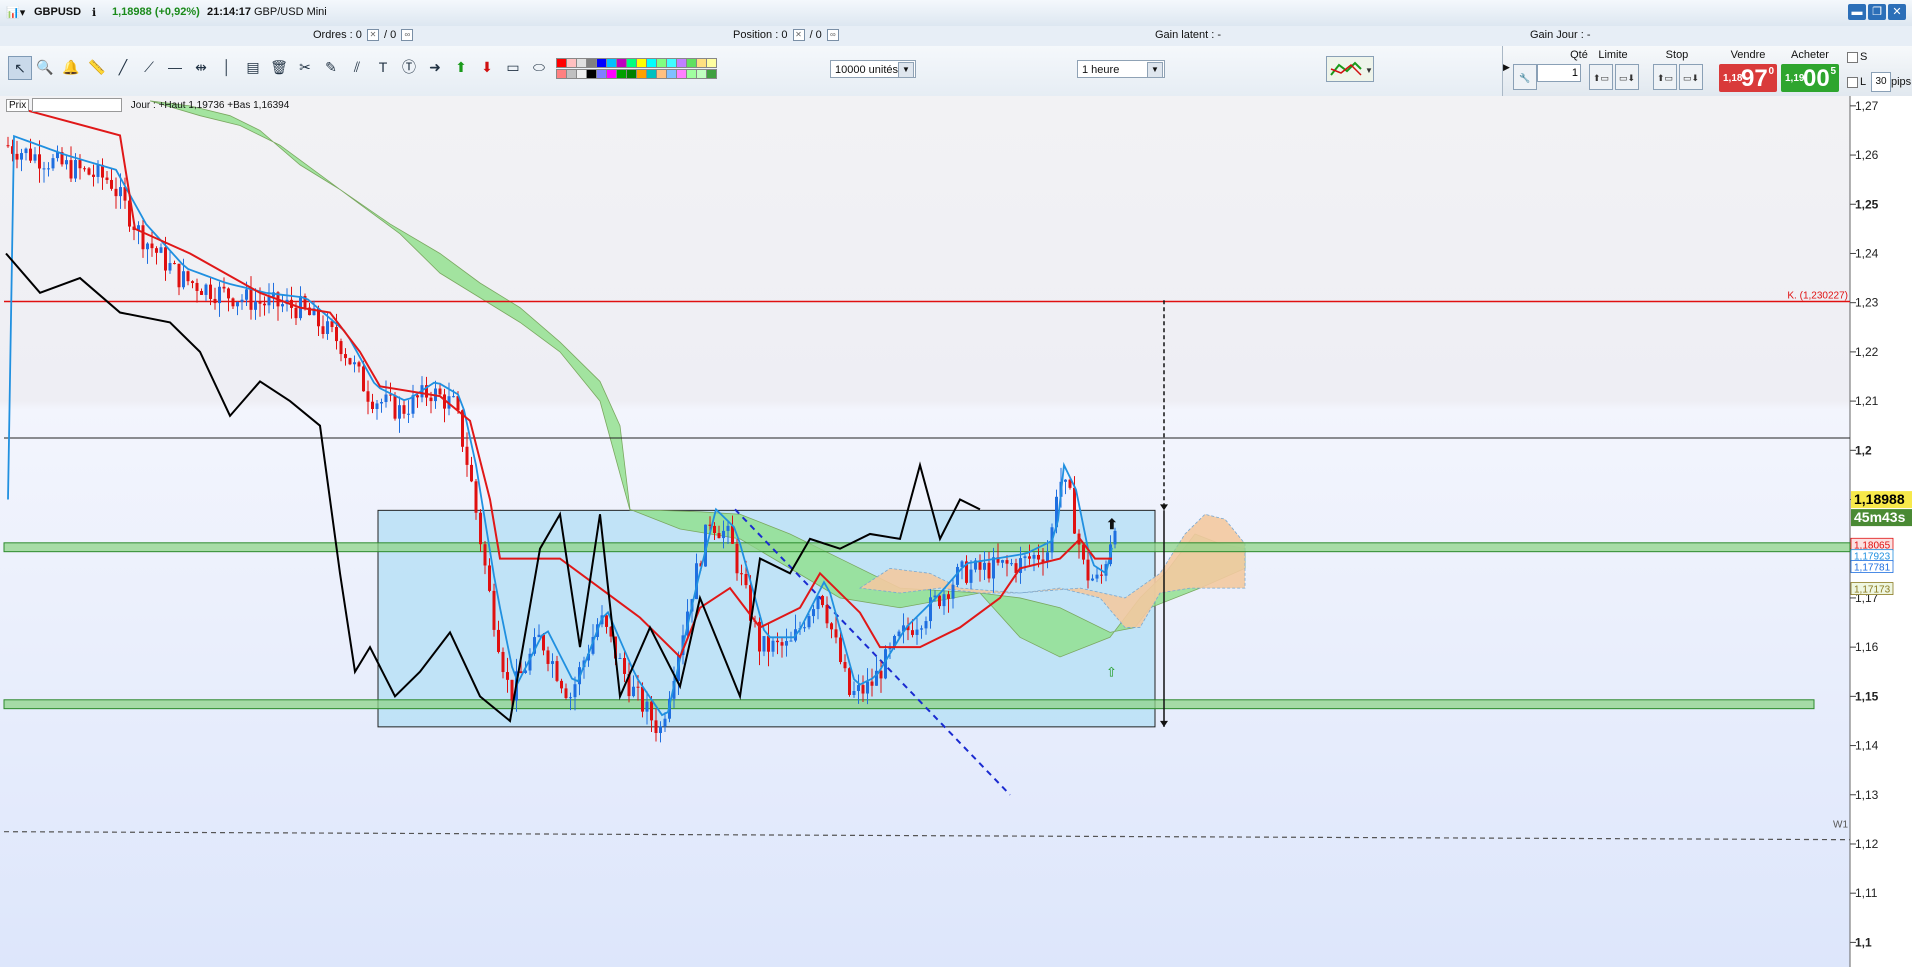 This screenshot has width=1912, height=967. Describe the element at coordinates (1601, 77) in the screenshot. I see `limit-buy-icon: ⬆▭` at that location.